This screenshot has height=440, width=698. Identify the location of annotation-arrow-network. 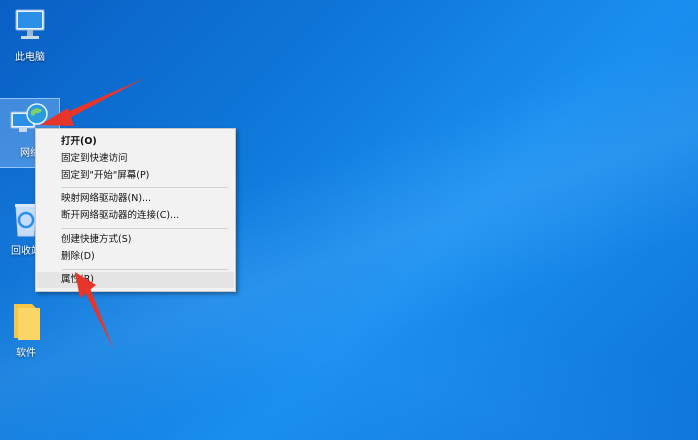
(92, 102).